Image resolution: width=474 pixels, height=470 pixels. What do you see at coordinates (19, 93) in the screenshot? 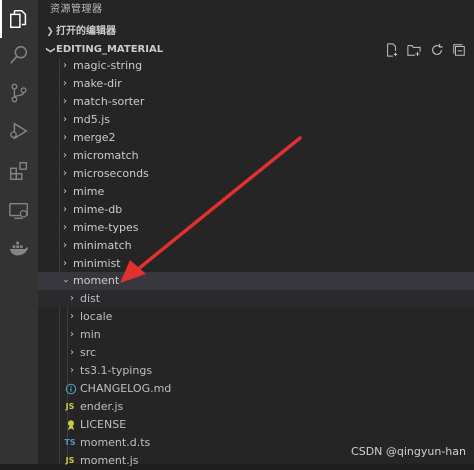
I see `source-control-icon` at bounding box center [19, 93].